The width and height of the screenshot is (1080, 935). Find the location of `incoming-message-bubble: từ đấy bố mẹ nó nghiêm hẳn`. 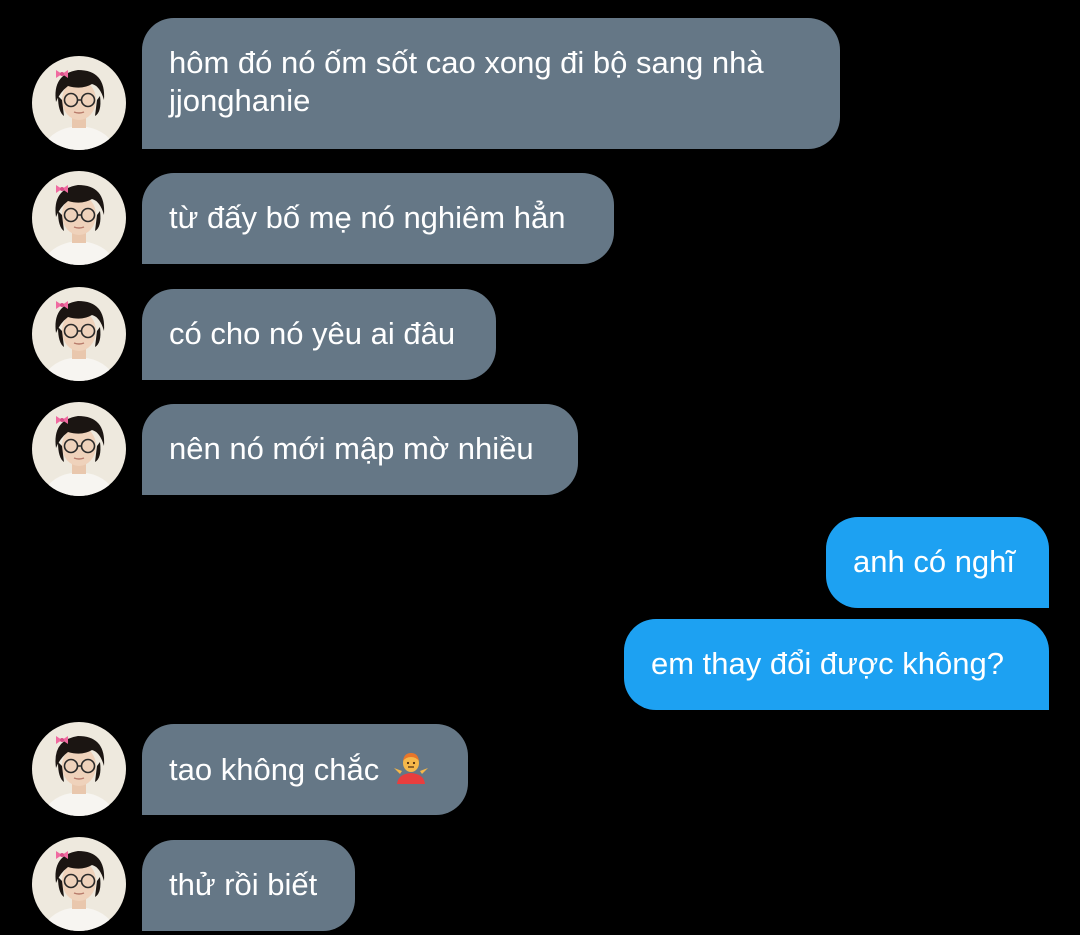

incoming-message-bubble: từ đấy bố mẹ nó nghiêm hẳn is located at coordinates (378, 218).